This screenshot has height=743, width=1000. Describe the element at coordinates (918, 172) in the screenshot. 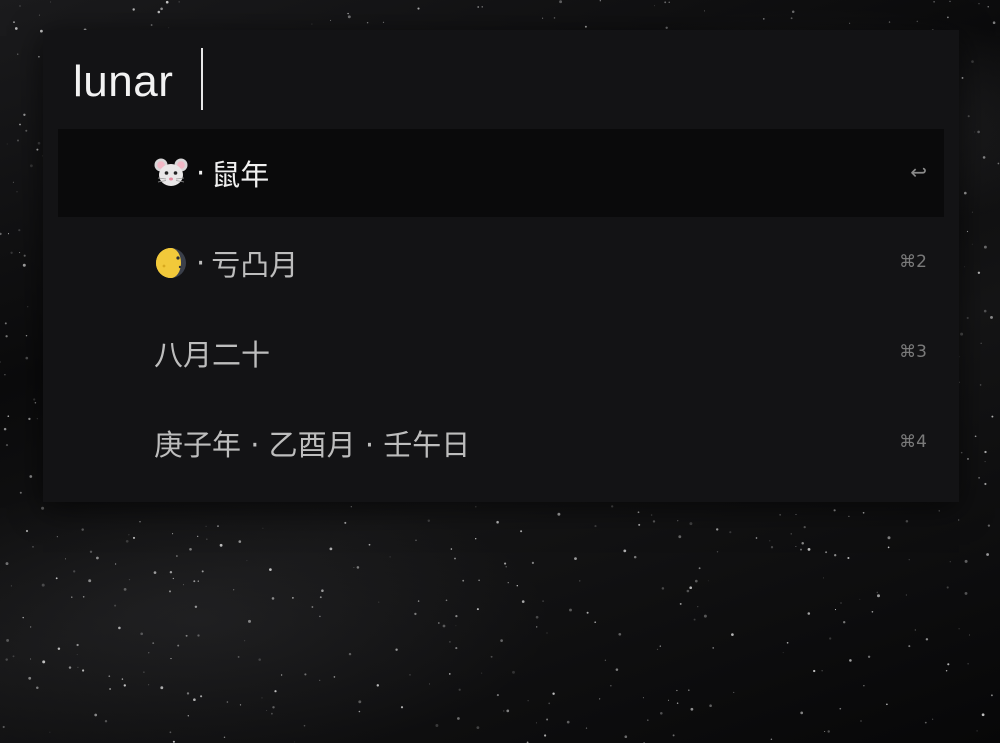

I see `return-key-hint: ↩` at that location.